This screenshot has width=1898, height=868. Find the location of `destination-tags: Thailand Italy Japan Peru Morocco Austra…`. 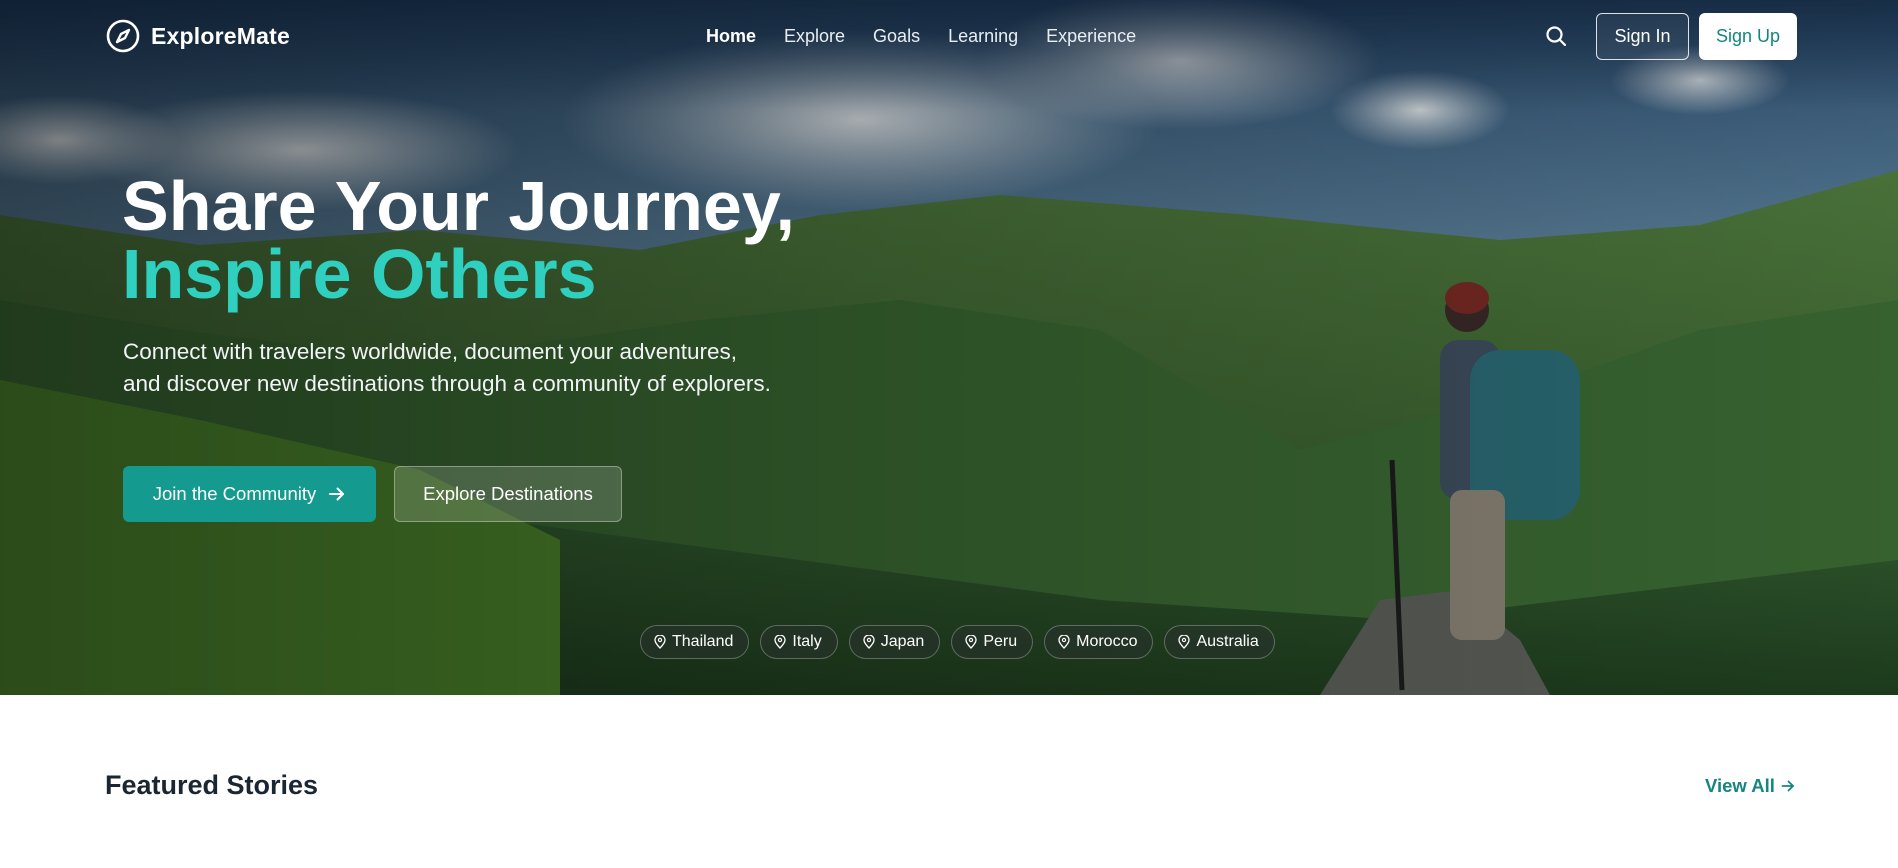

destination-tags: Thailand Italy Japan Peru Morocco Austra… is located at coordinates (957, 642).